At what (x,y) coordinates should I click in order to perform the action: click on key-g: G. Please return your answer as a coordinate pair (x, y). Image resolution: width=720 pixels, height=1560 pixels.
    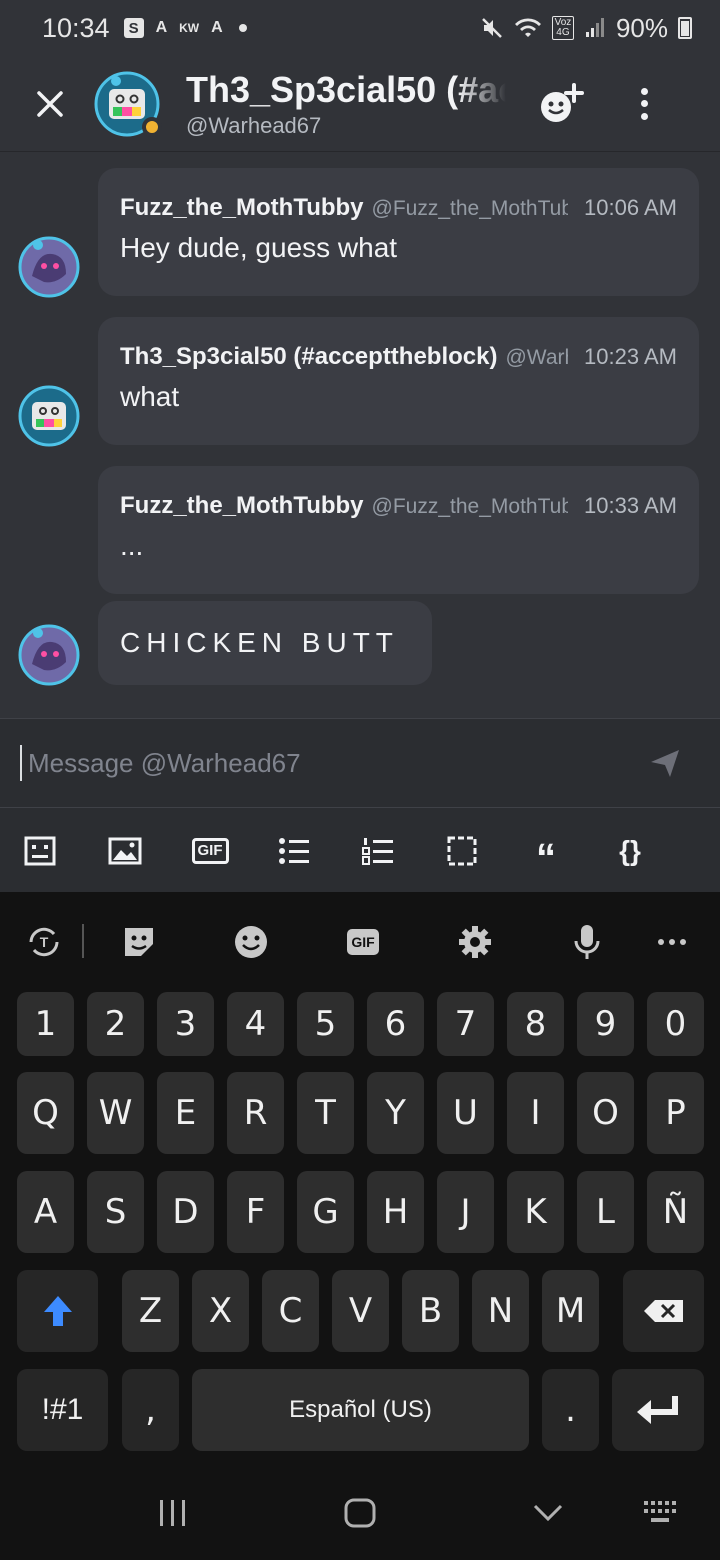
    Looking at the image, I should click on (325, 1212).